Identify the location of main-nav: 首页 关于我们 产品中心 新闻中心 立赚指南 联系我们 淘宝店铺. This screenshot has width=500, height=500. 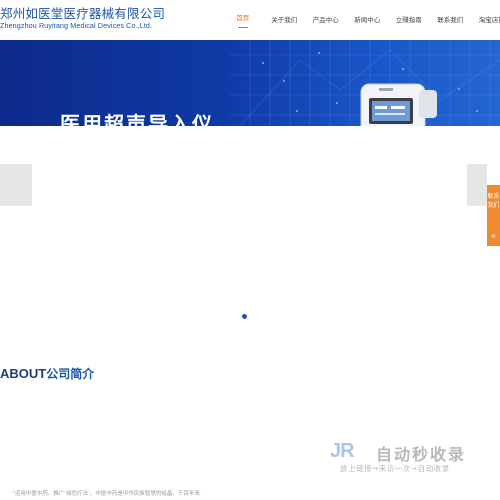
(361, 20).